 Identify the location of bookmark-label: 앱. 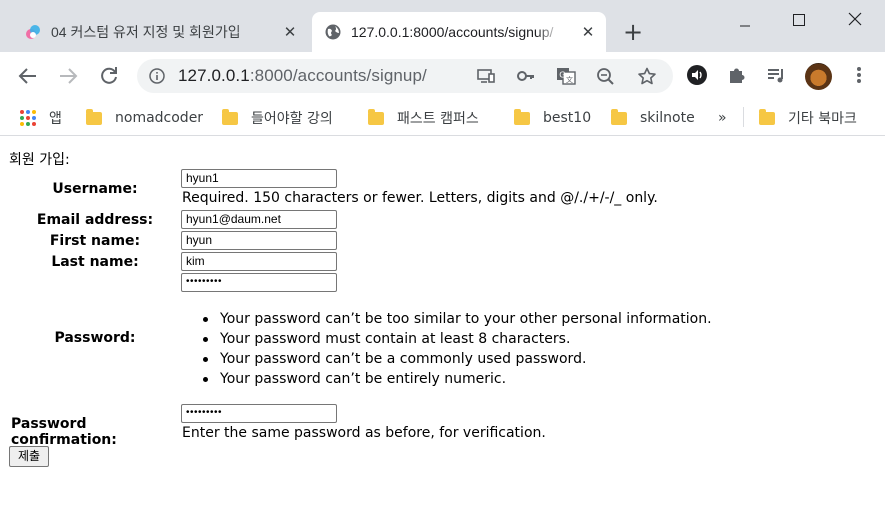
(55, 119).